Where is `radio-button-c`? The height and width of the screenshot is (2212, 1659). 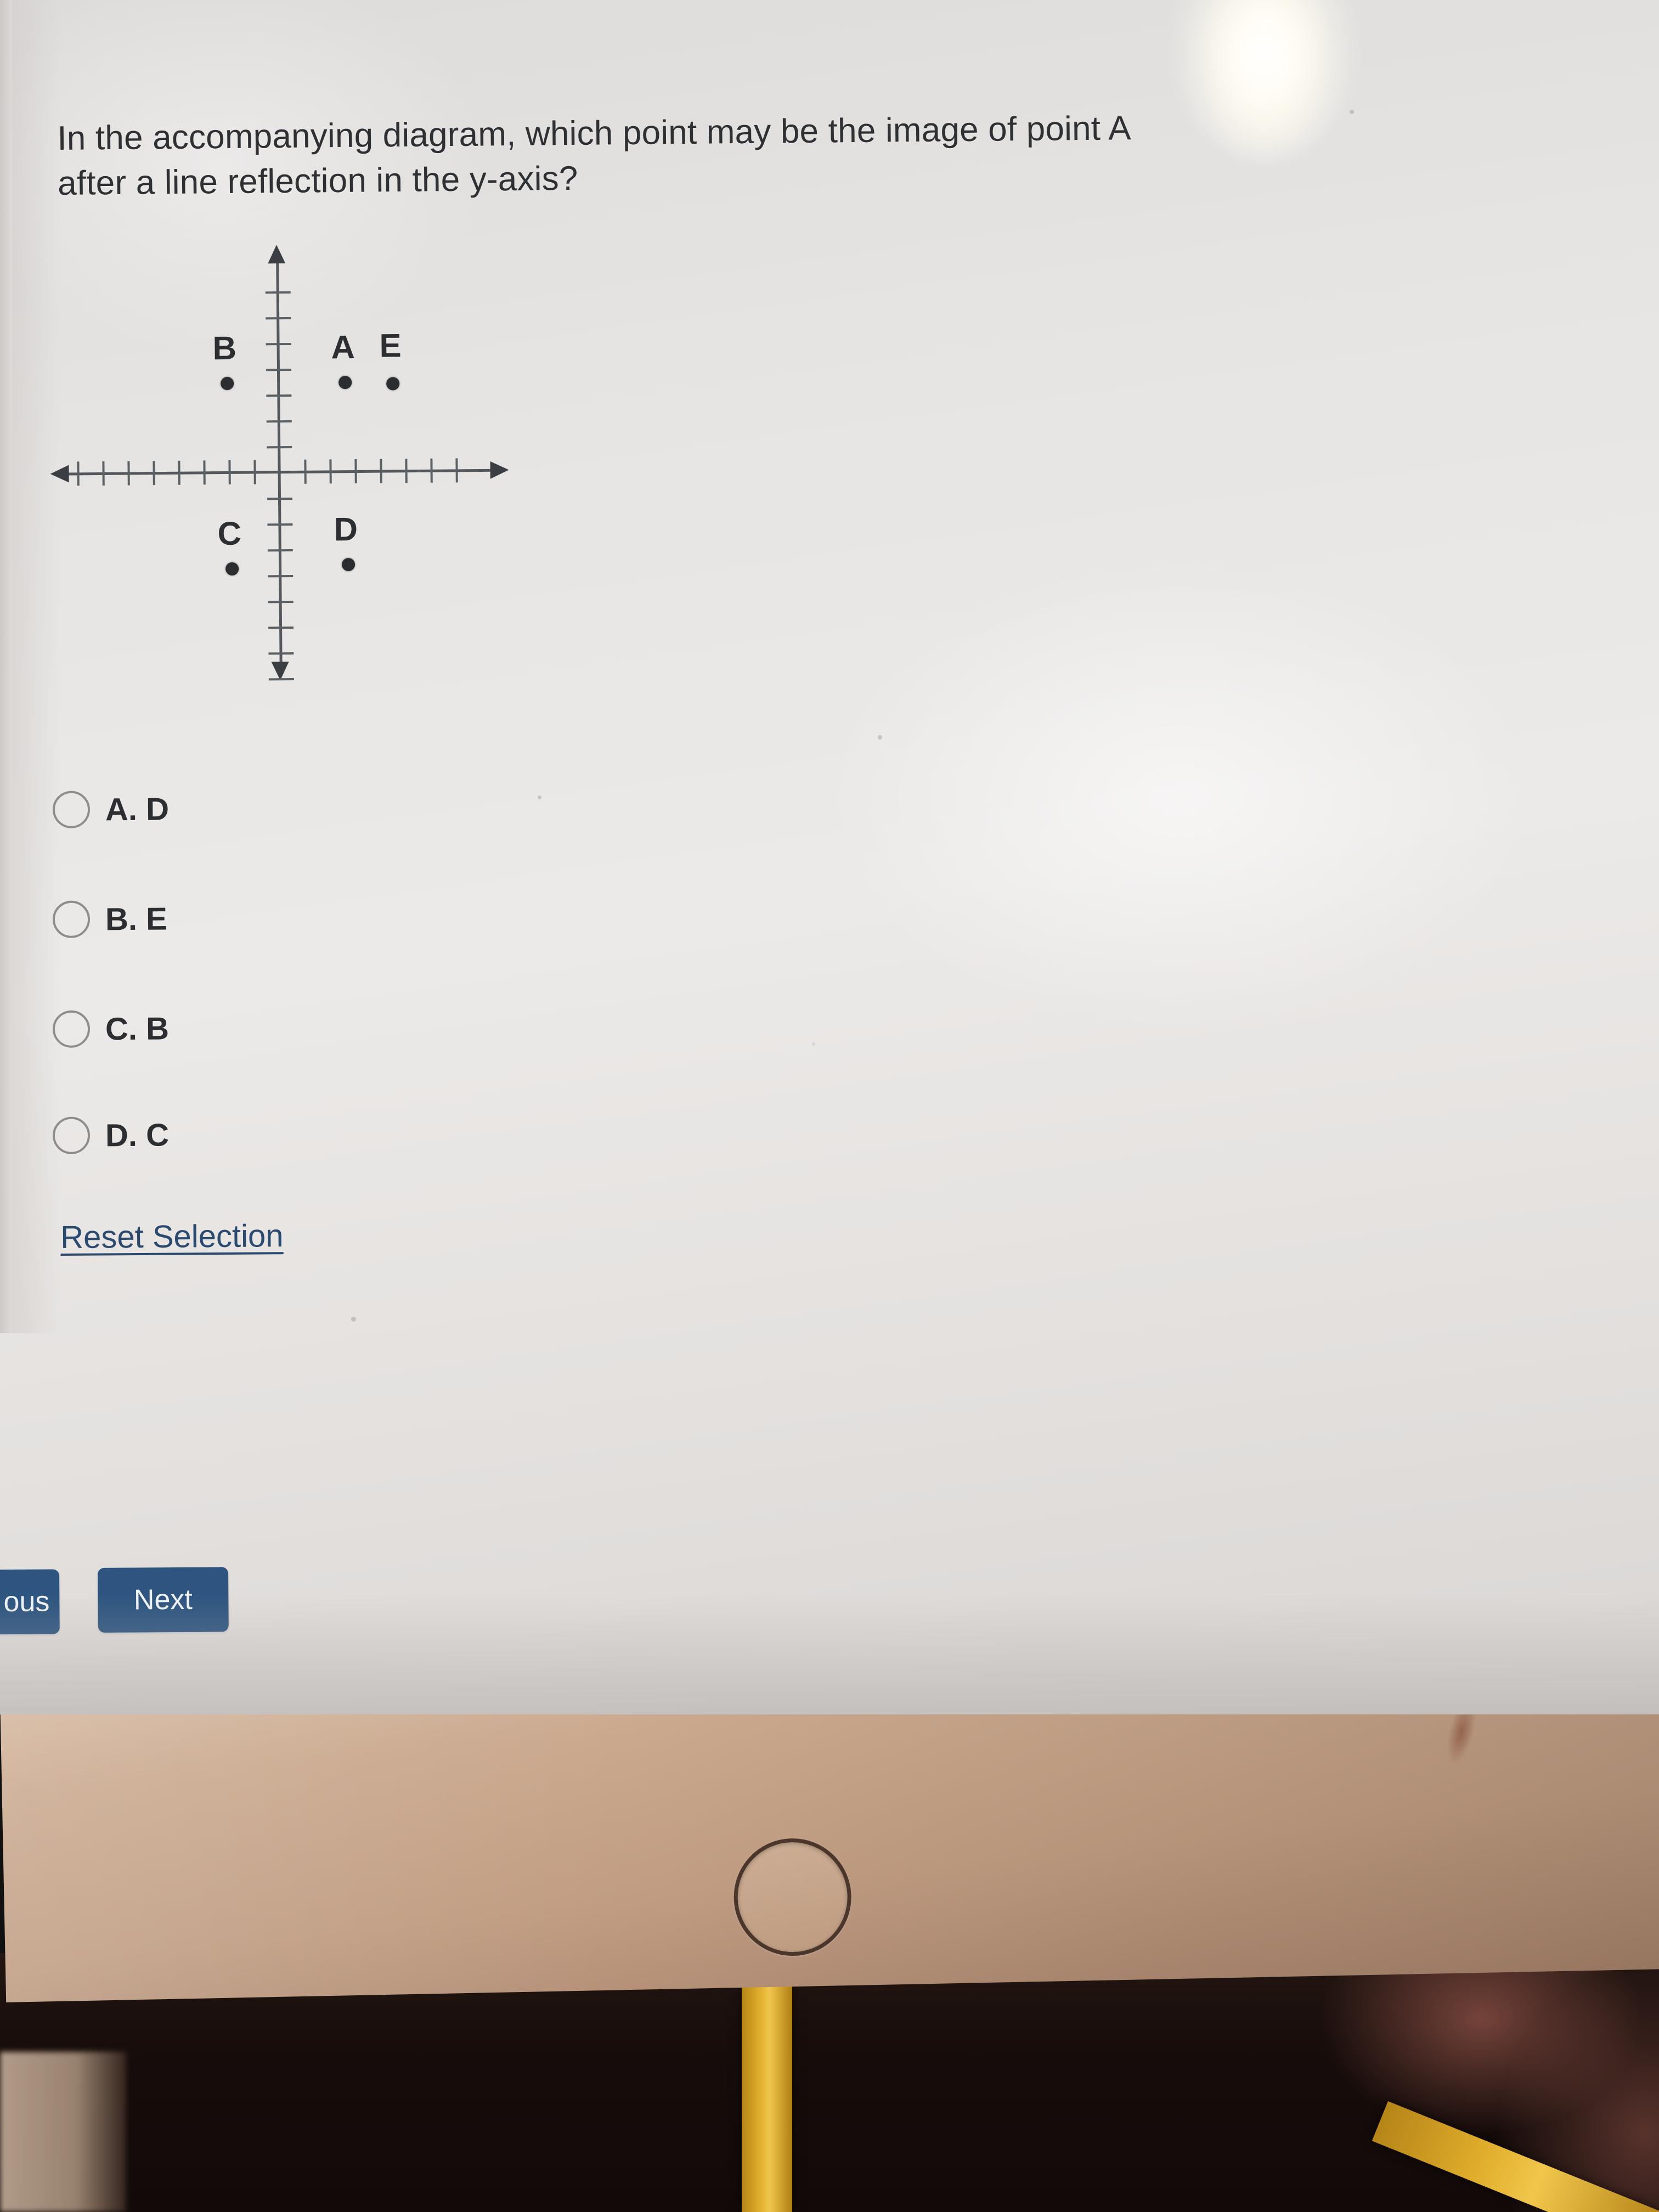 radio-button-c is located at coordinates (71, 1029).